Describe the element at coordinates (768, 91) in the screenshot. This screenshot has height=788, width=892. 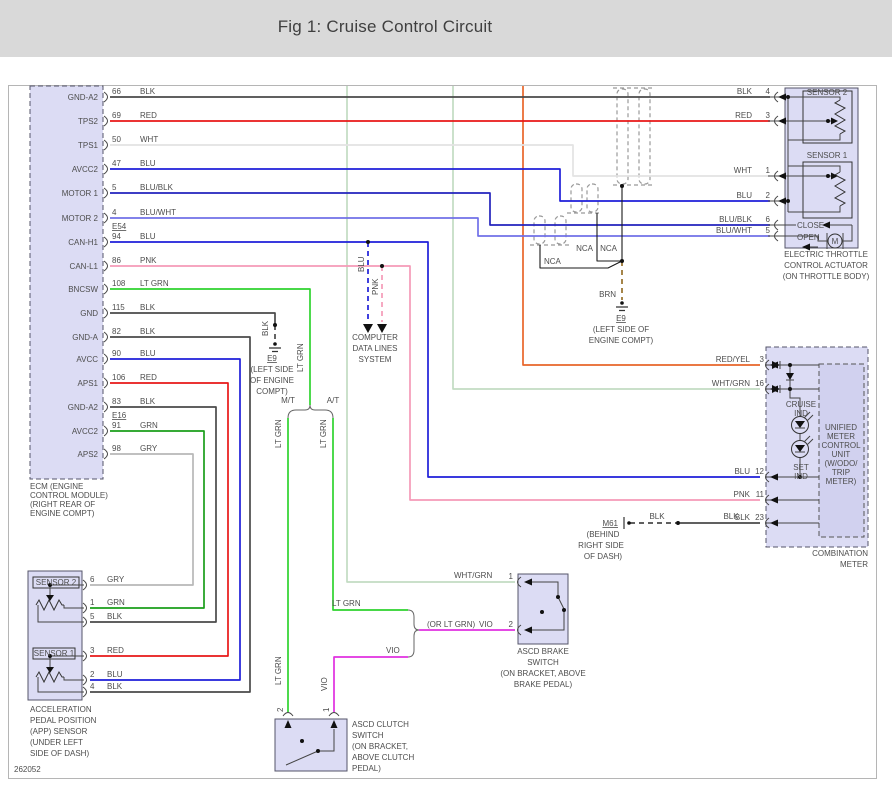
I see `throttle-pin-num: 4` at that location.